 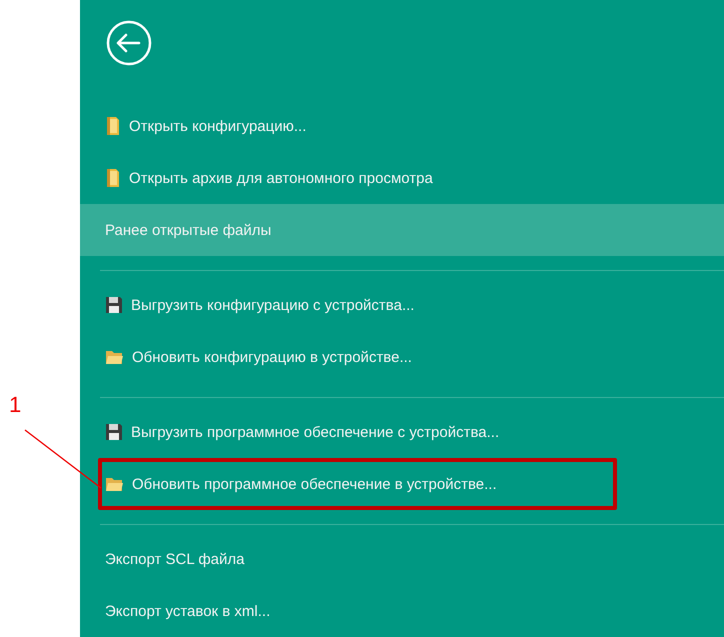 What do you see at coordinates (402, 178) in the screenshot?
I see `menu-item: Открыть архив для автономного просмотра` at bounding box center [402, 178].